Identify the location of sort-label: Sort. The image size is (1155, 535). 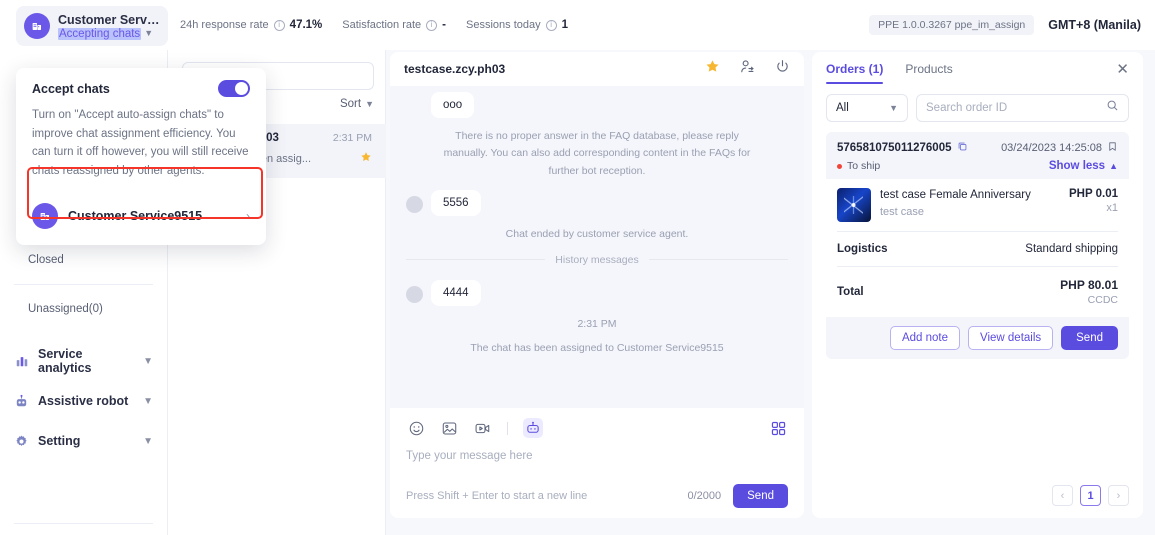
(350, 104).